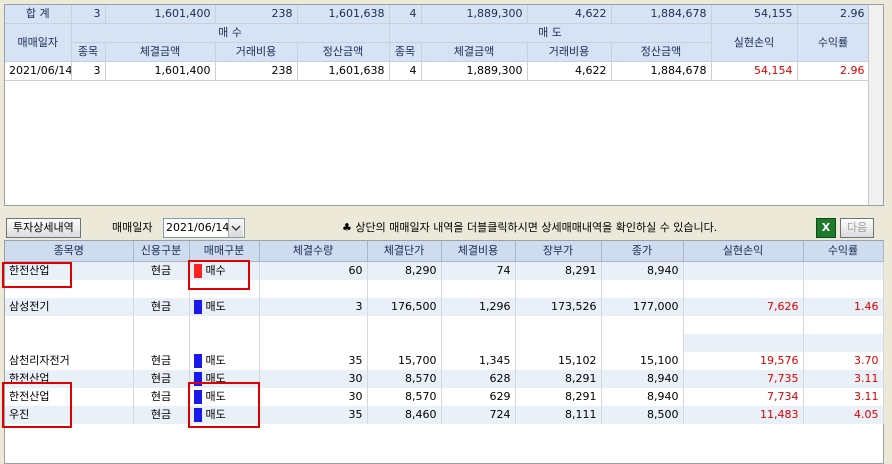  What do you see at coordinates (833, 42) in the screenshot?
I see `header-return-rate: 수익률` at bounding box center [833, 42].